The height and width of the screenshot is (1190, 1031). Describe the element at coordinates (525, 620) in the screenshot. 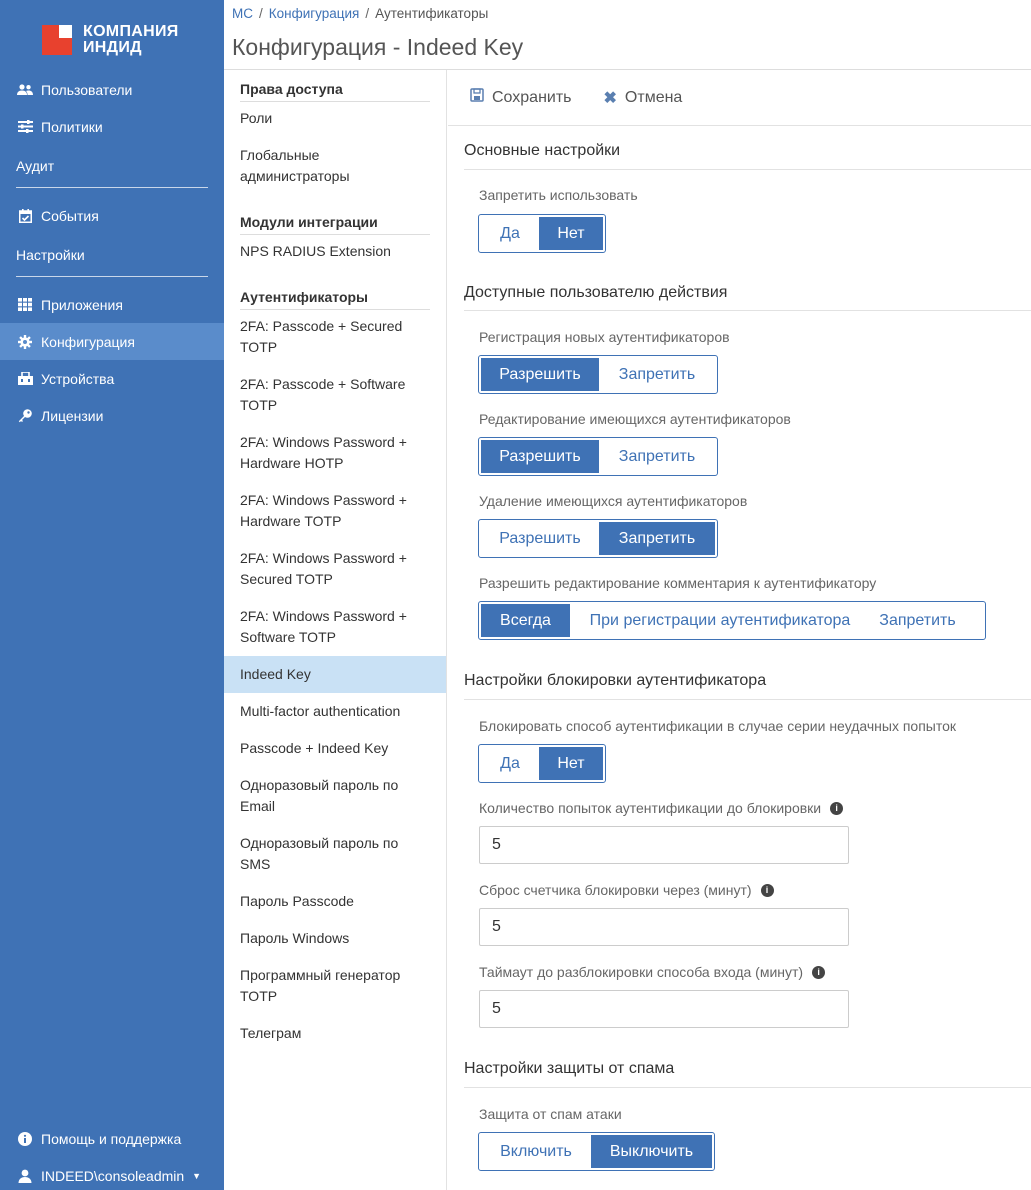

I see `comment-always-button: Всегда` at that location.